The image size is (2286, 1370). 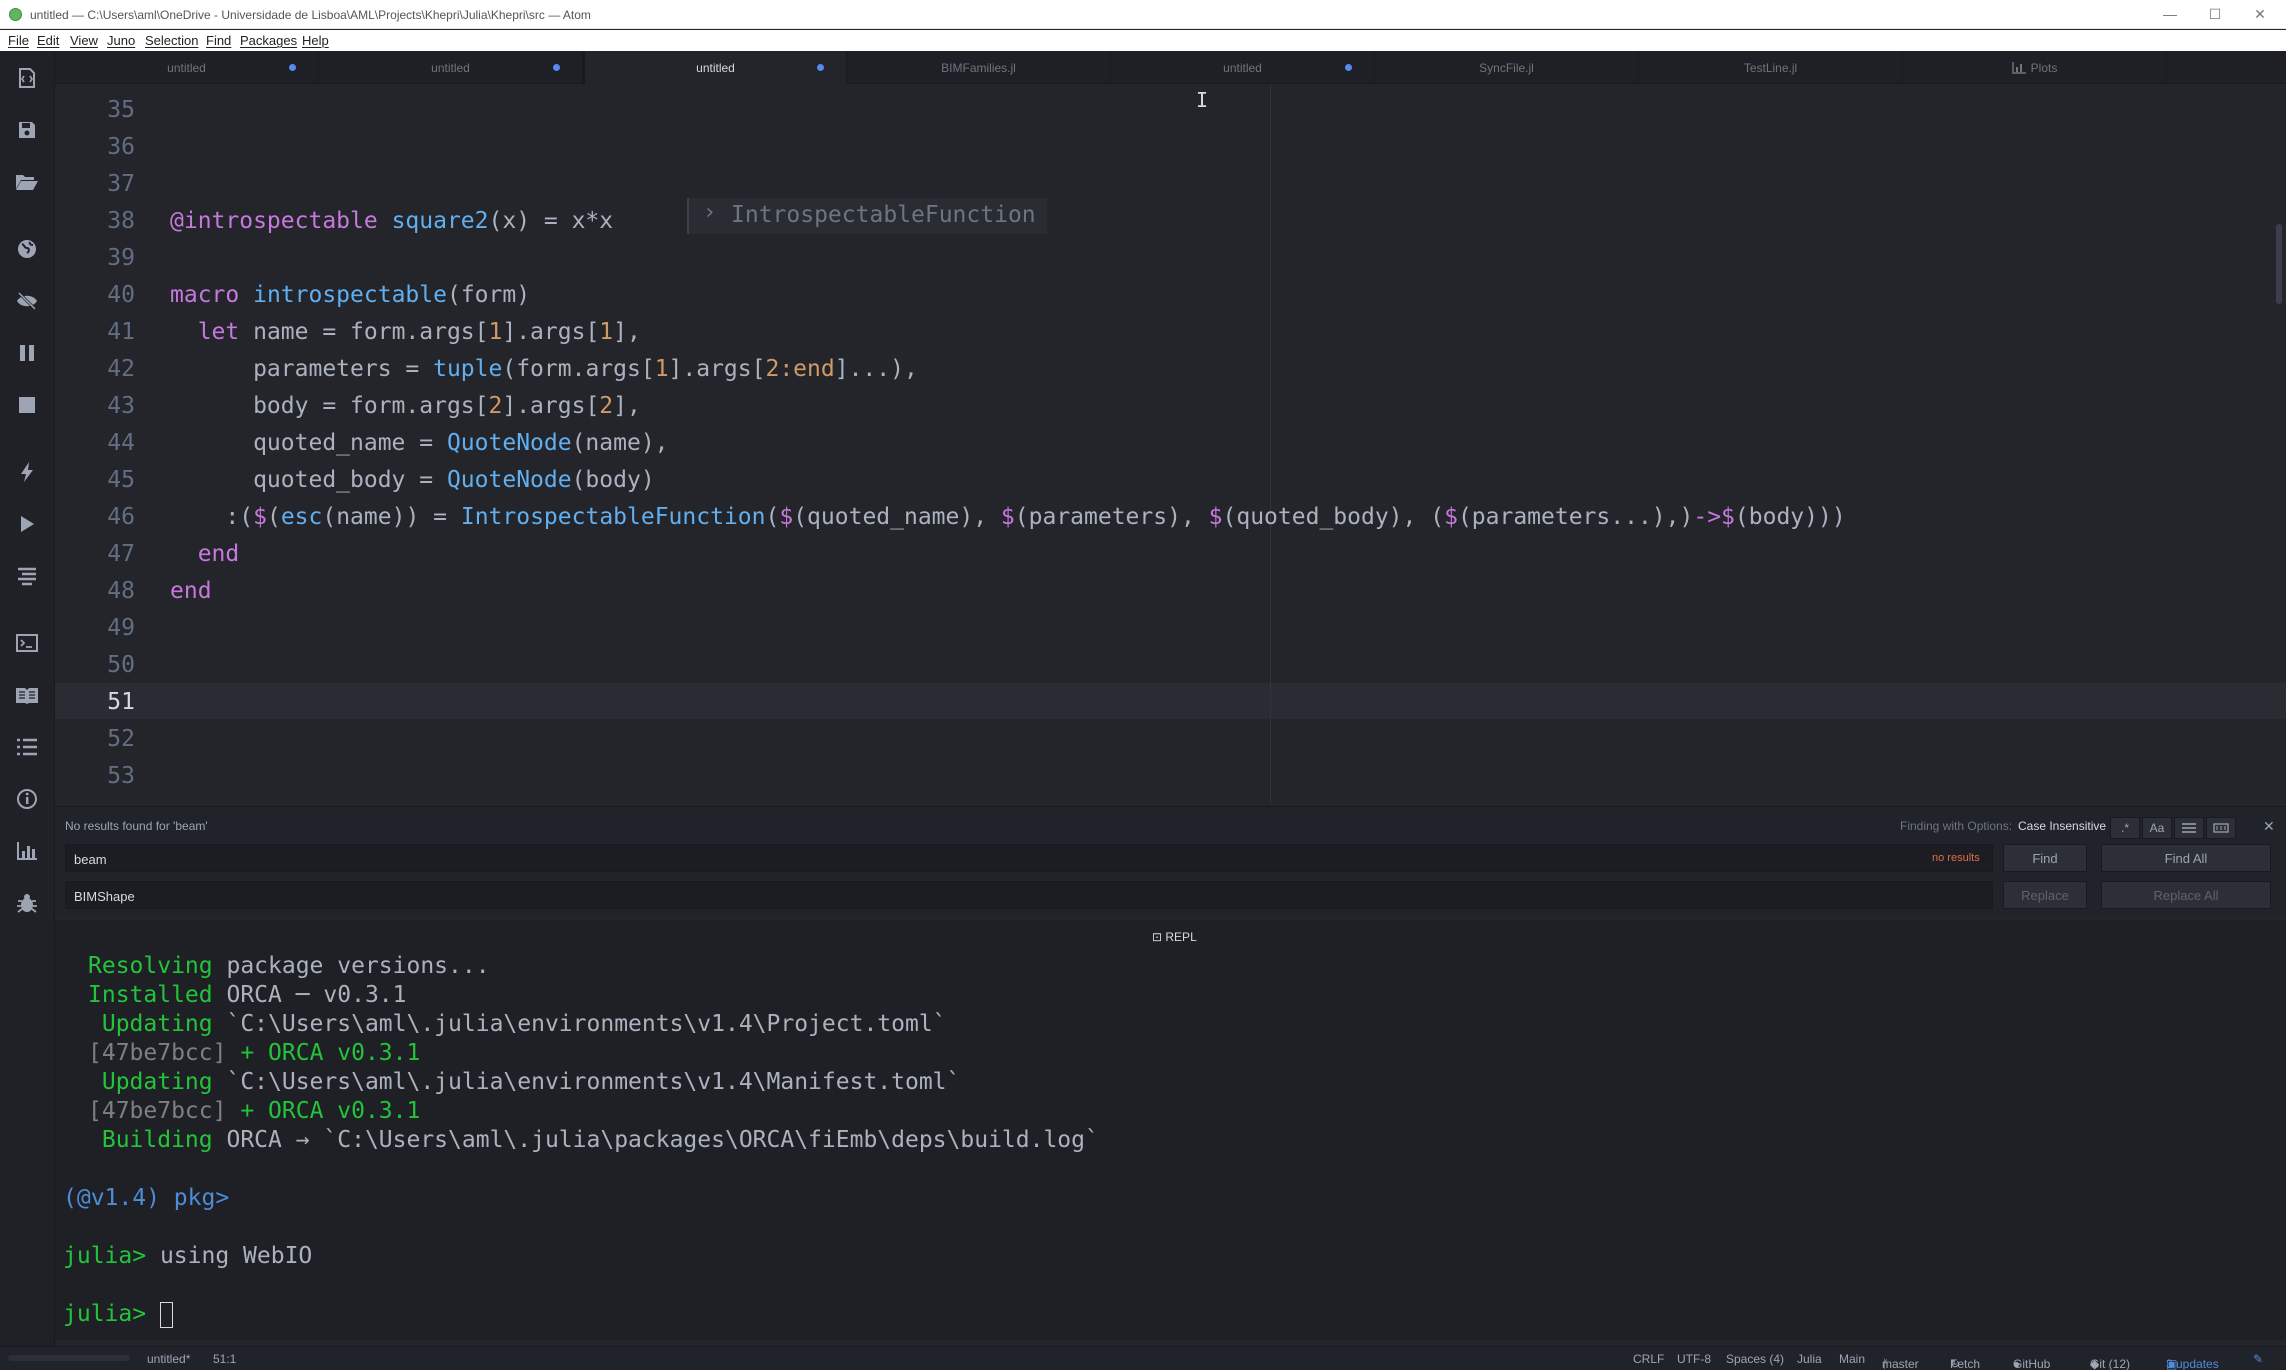 I want to click on tab-untitled-active: untitled, so click(x=715, y=67).